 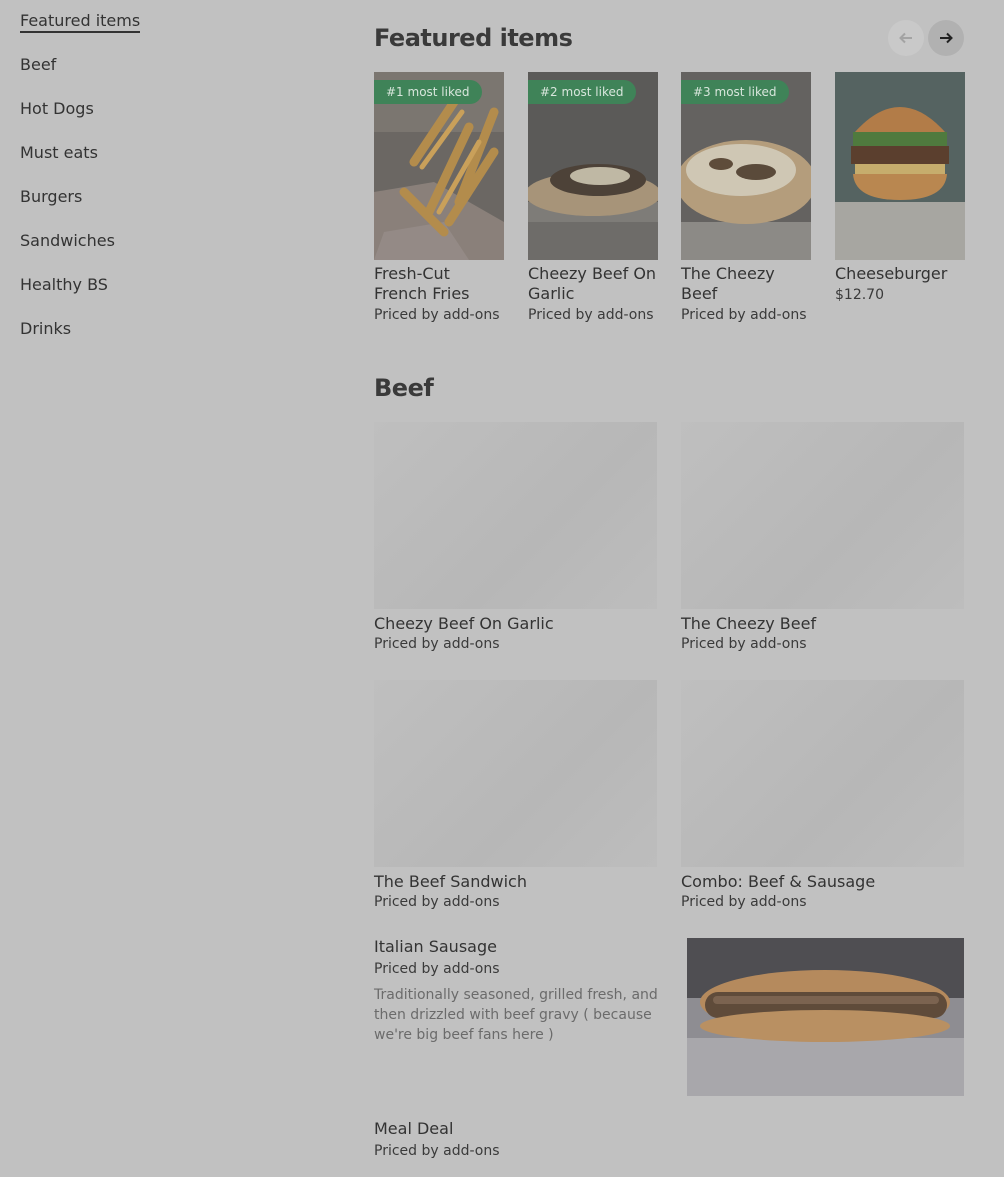 I want to click on the-cheezy-beef-image: #3 most liked, so click(x=746, y=166).